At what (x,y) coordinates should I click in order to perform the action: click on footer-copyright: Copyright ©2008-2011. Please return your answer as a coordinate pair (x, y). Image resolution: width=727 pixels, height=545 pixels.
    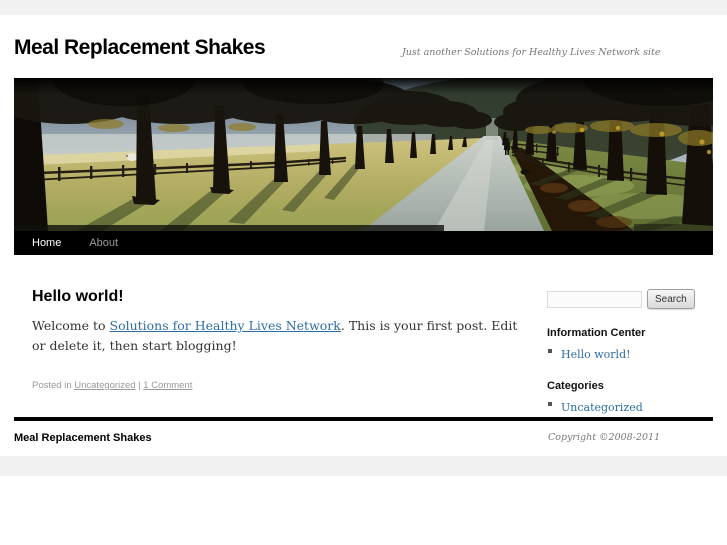
    Looking at the image, I should click on (604, 437).